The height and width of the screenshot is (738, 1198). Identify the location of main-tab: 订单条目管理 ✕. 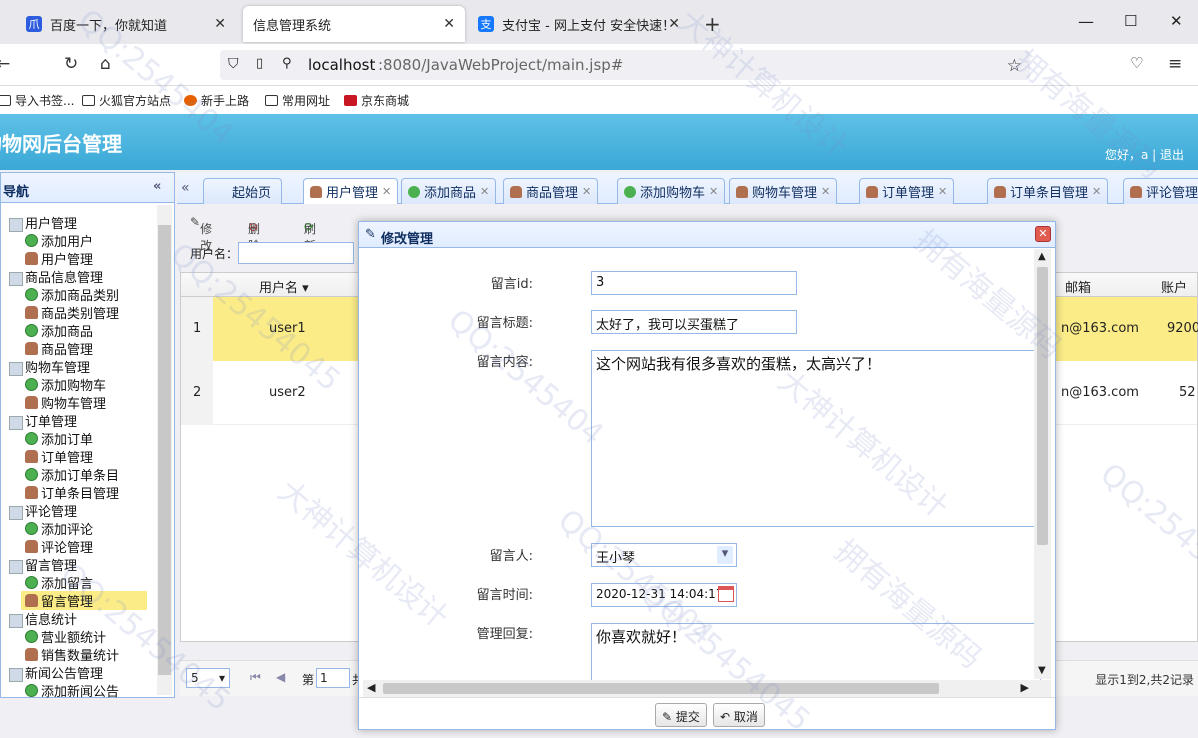
(1048, 191).